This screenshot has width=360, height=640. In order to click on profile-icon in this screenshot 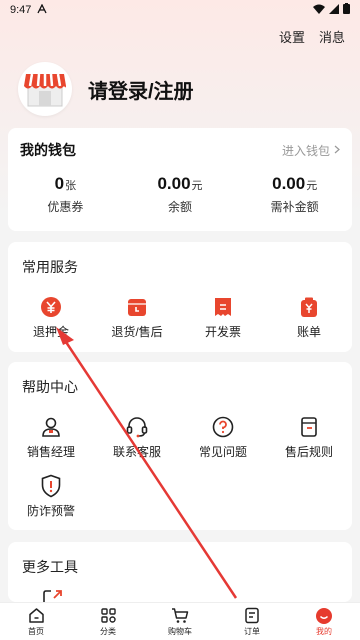, I will do `click(324, 616)`.